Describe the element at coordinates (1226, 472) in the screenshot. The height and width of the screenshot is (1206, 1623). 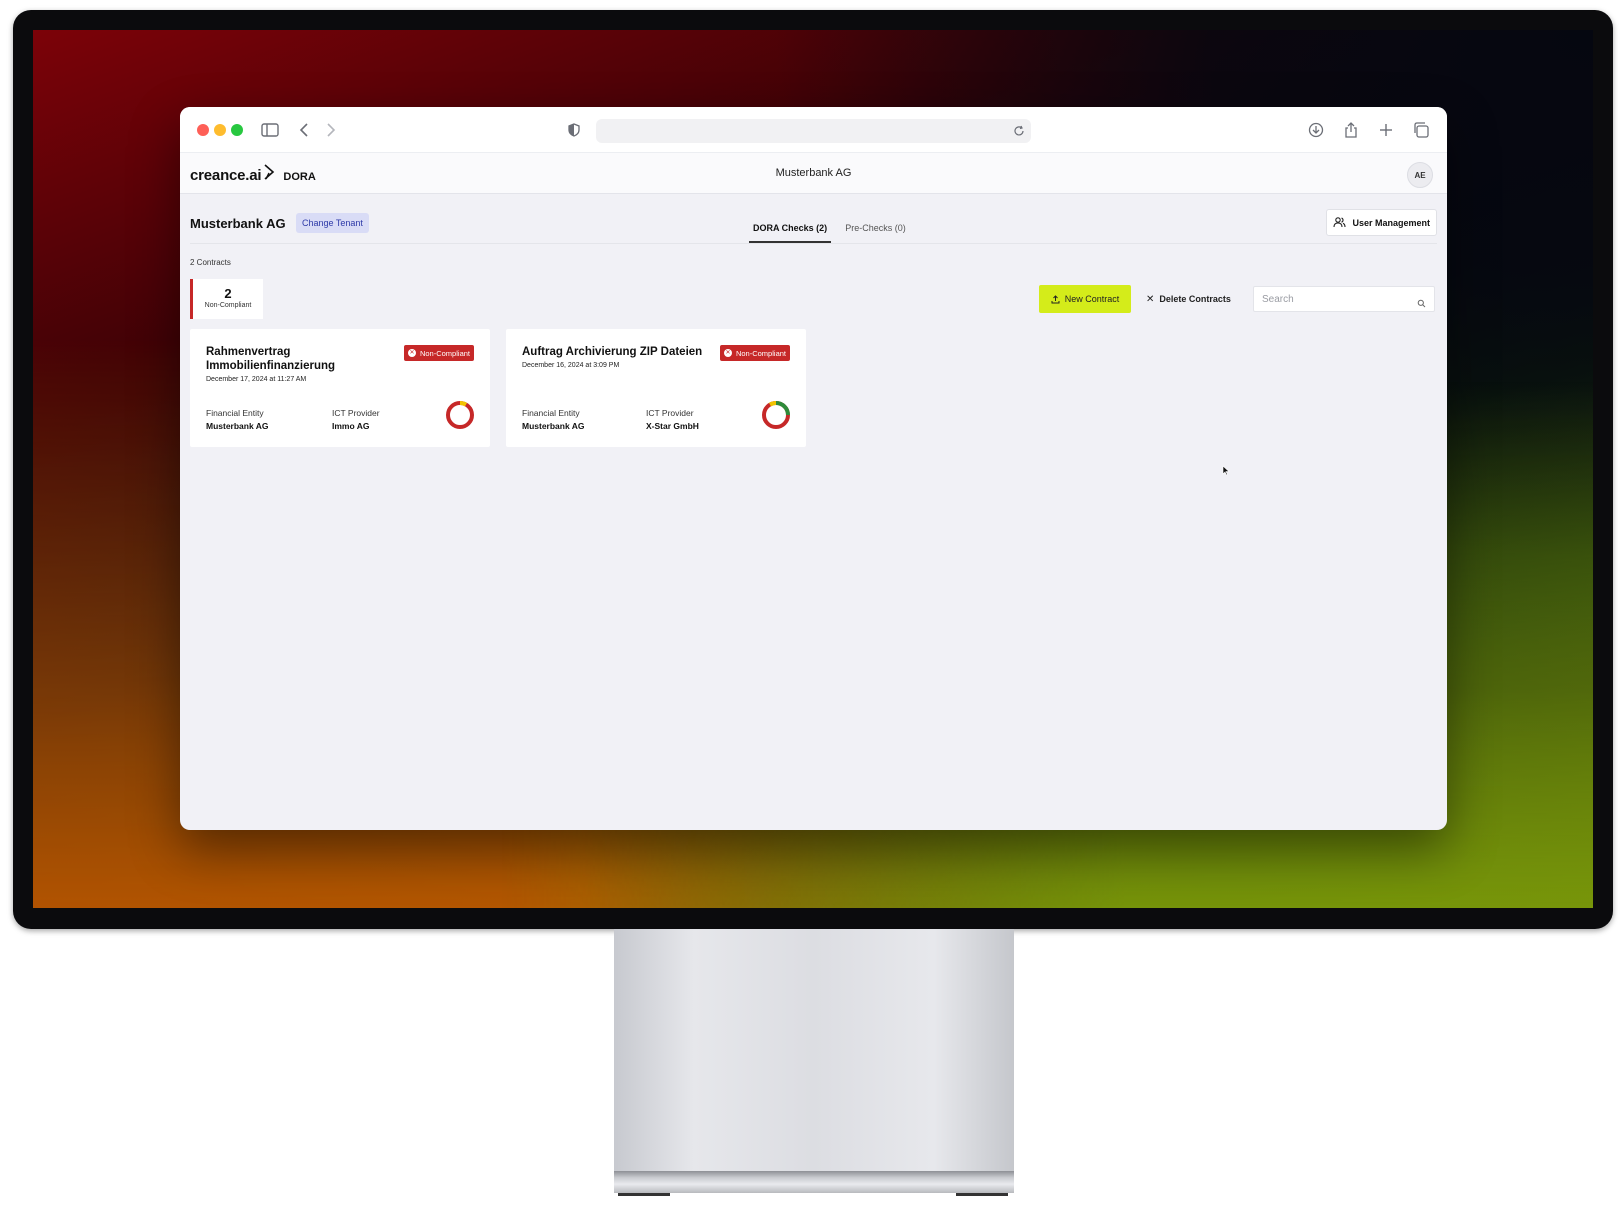
I see `mouse-cursor-icon` at that location.